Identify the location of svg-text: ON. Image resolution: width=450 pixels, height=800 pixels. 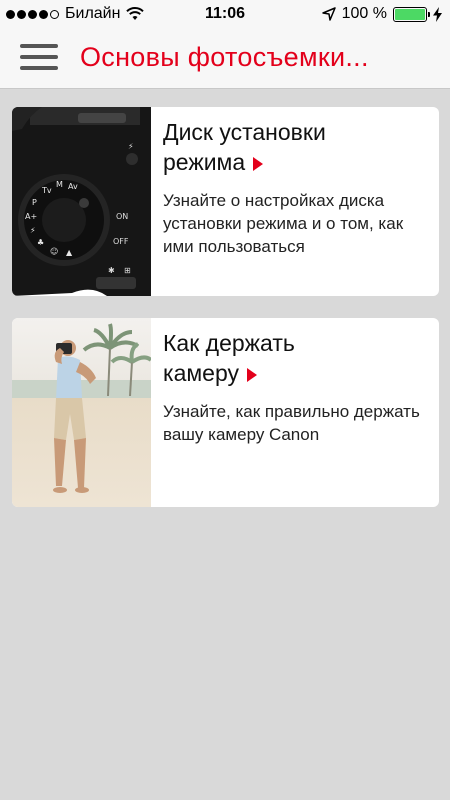
(122, 216).